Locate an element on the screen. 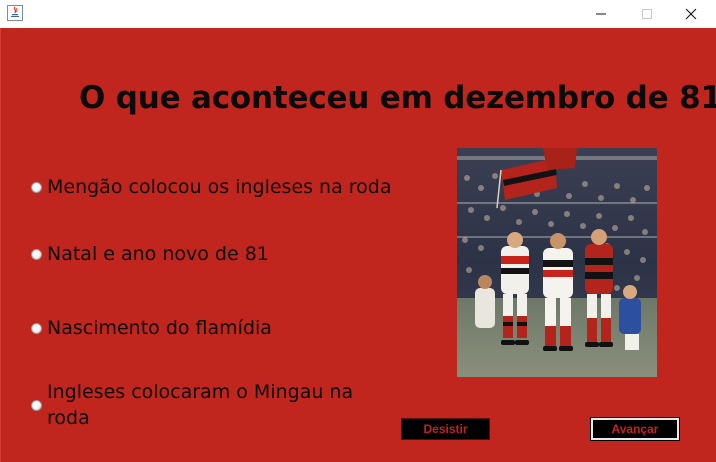  answer-option-1: Mengão colocou os ingleses na roda is located at coordinates (211, 187).